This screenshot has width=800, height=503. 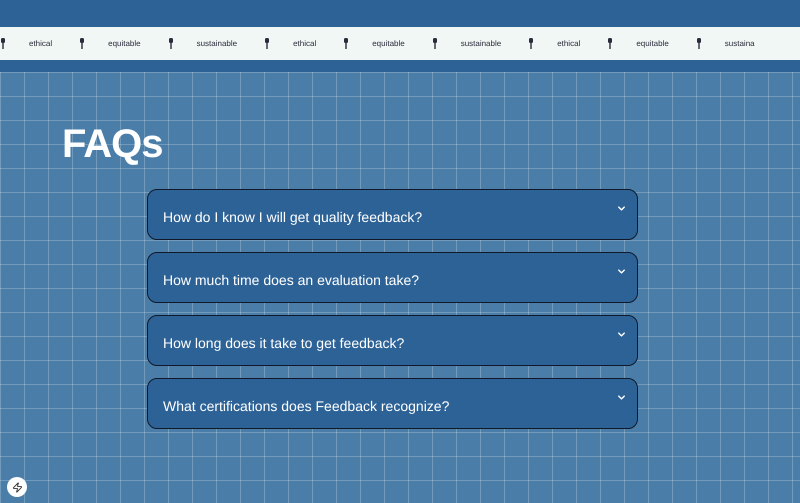 What do you see at coordinates (283, 343) in the screenshot?
I see `faq-question: How long does it take to get feedback?` at bounding box center [283, 343].